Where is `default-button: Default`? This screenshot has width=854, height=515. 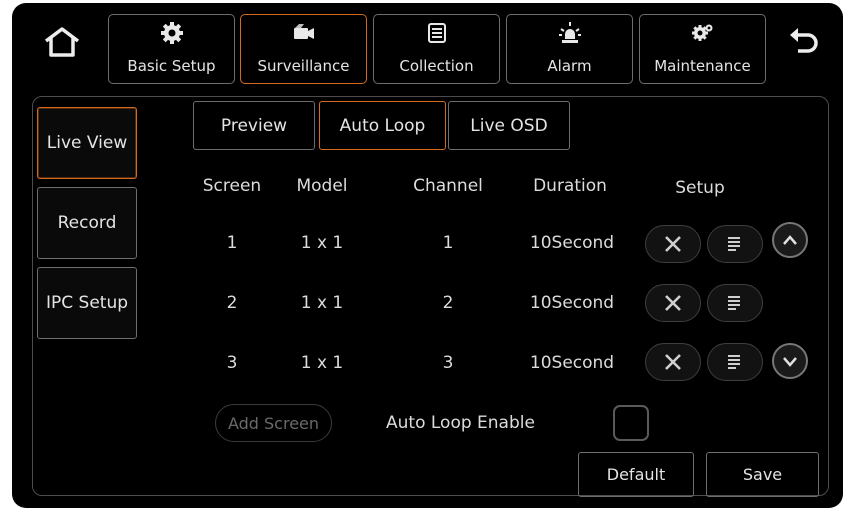
default-button: Default is located at coordinates (636, 474).